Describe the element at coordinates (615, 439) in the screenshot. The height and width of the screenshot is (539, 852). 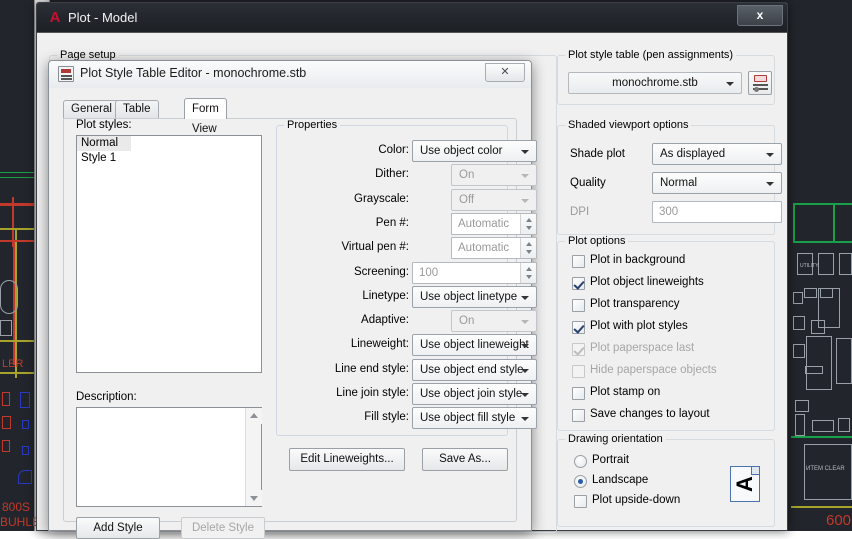
I see `drawing-orientation-group-label: Drawing orientation` at that location.